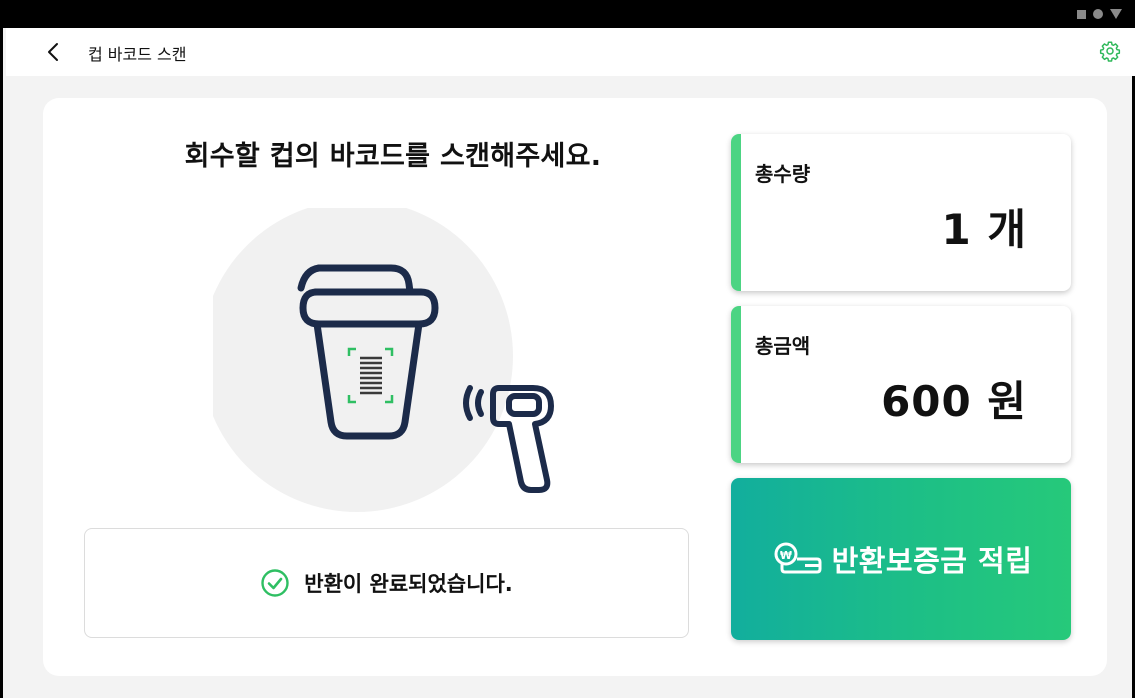 The width and height of the screenshot is (1135, 698). I want to click on total-amount-value: 600 원, so click(954, 401).